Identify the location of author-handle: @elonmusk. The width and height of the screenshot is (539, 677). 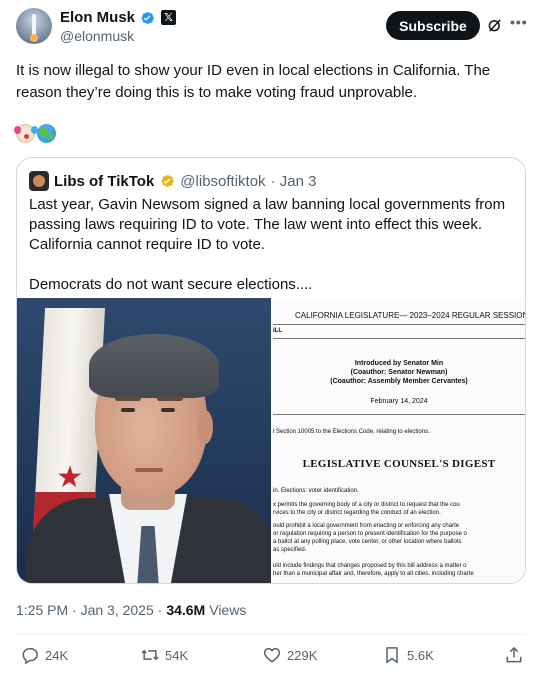
(97, 36).